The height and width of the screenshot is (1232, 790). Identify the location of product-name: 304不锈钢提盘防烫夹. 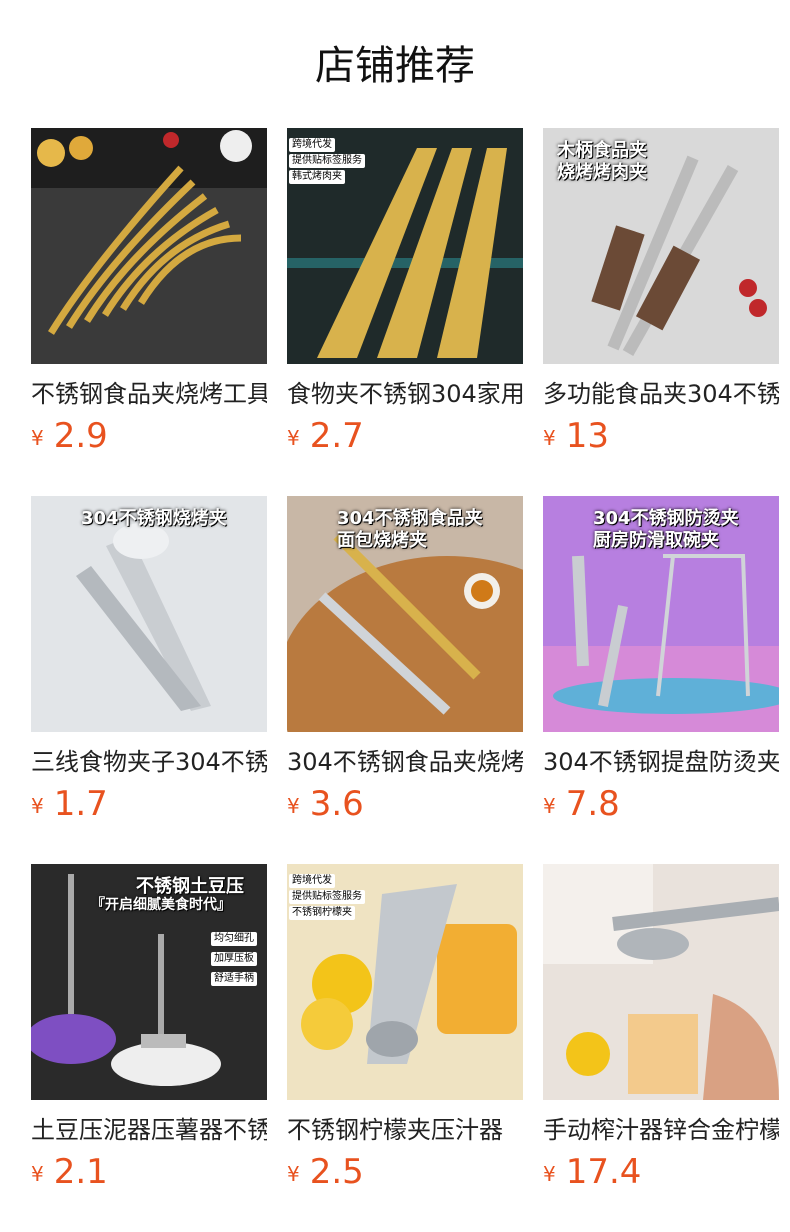
(661, 762).